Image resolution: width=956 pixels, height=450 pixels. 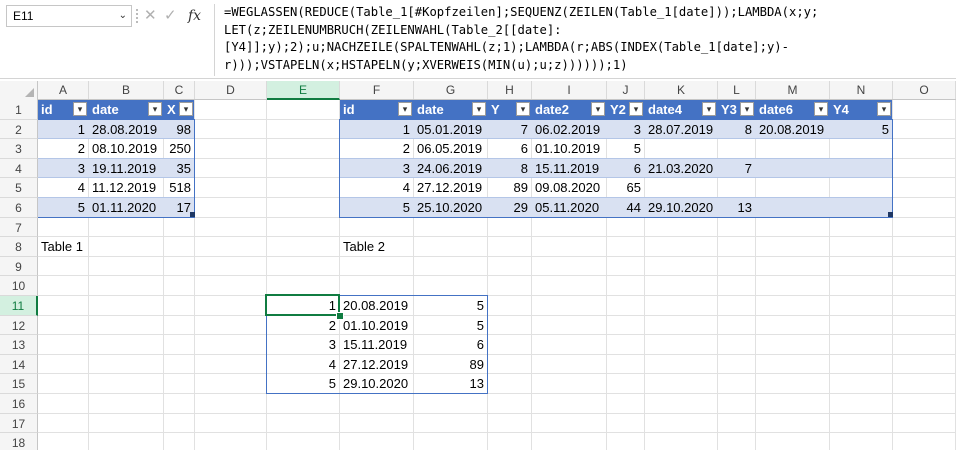 What do you see at coordinates (19, 266) in the screenshot?
I see `row-header-9: 9` at bounding box center [19, 266].